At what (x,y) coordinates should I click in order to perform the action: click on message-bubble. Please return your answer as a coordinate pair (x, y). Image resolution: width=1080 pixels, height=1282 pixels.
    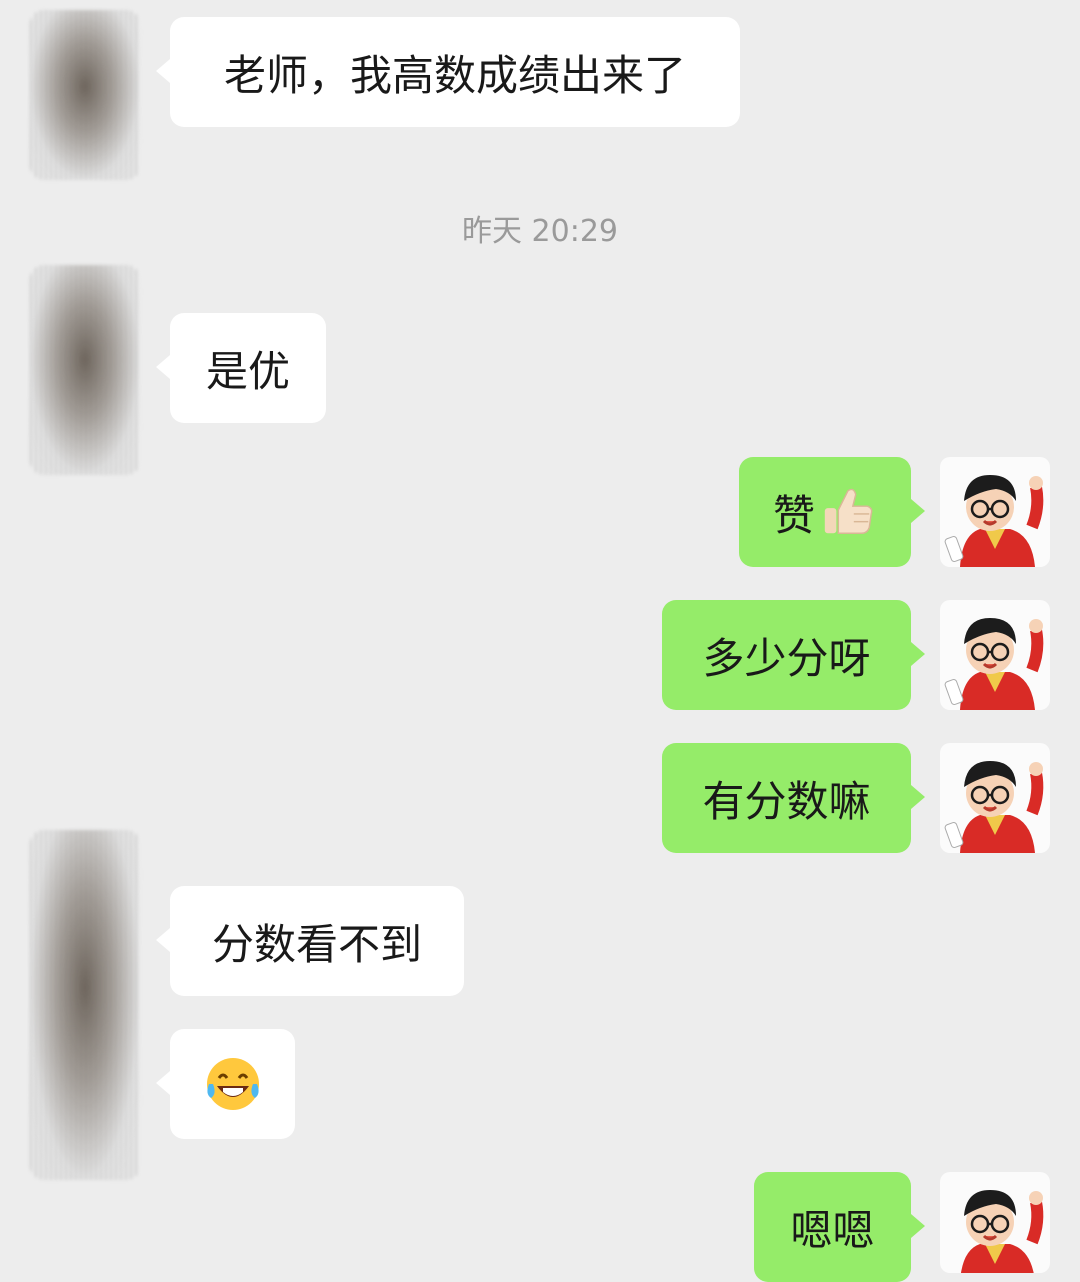
    Looking at the image, I should click on (225, 1084).